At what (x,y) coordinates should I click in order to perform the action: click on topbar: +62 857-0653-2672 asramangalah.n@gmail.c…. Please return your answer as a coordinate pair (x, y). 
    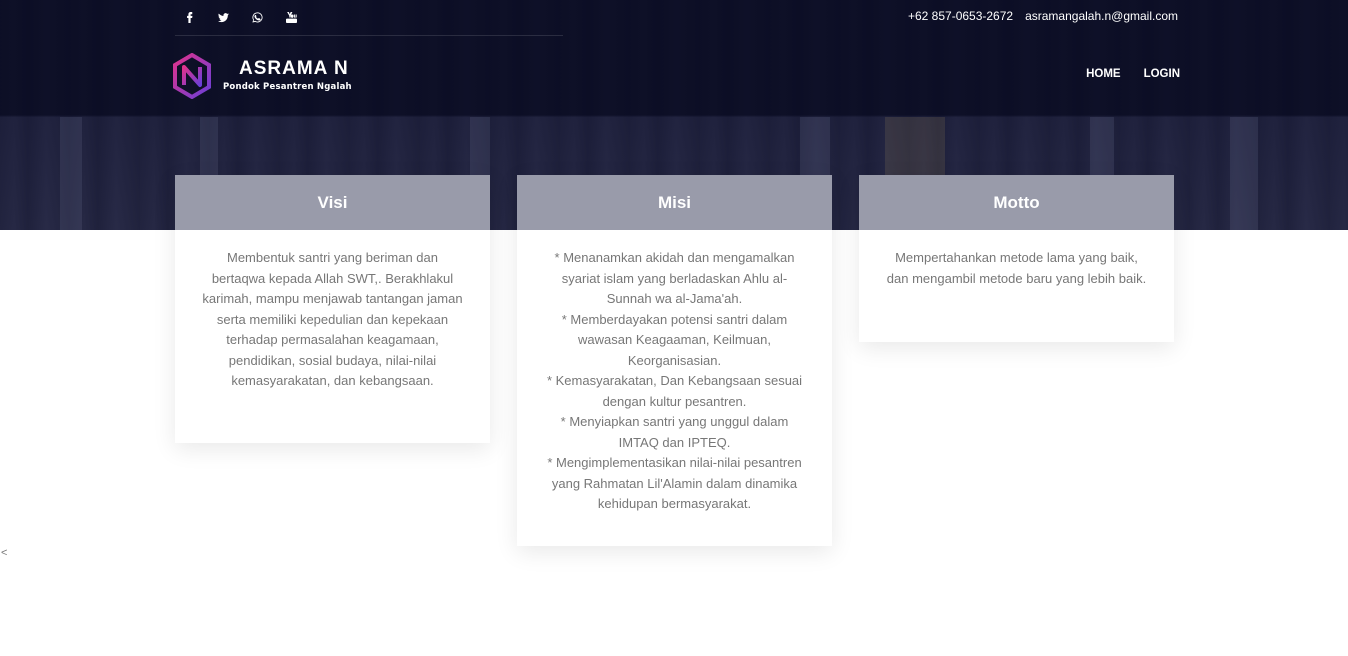
    Looking at the image, I should click on (674, 18).